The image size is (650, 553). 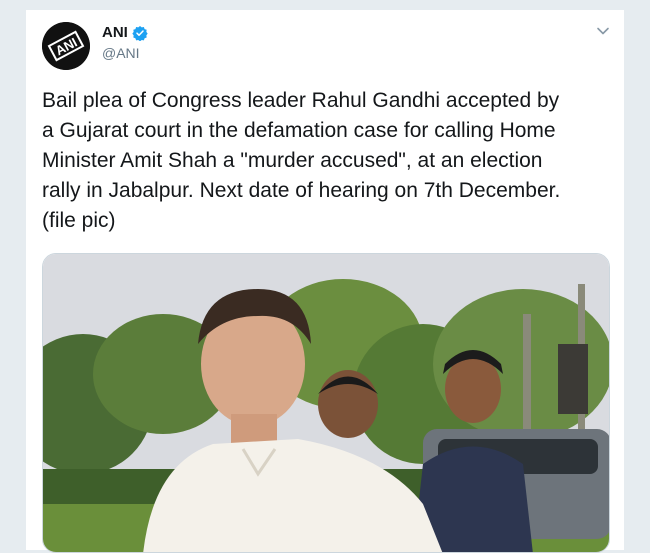 I want to click on verified-badge-icon, so click(x=140, y=33).